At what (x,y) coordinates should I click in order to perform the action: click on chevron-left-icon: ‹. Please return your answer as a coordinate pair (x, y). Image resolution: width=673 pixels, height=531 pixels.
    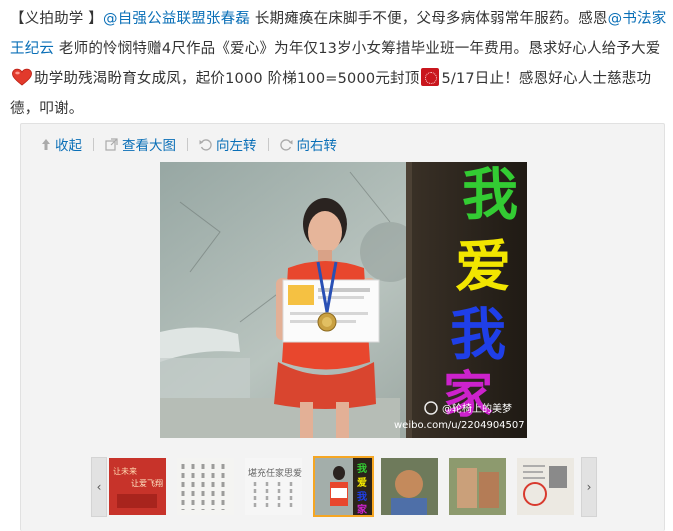
    Looking at the image, I should click on (99, 487).